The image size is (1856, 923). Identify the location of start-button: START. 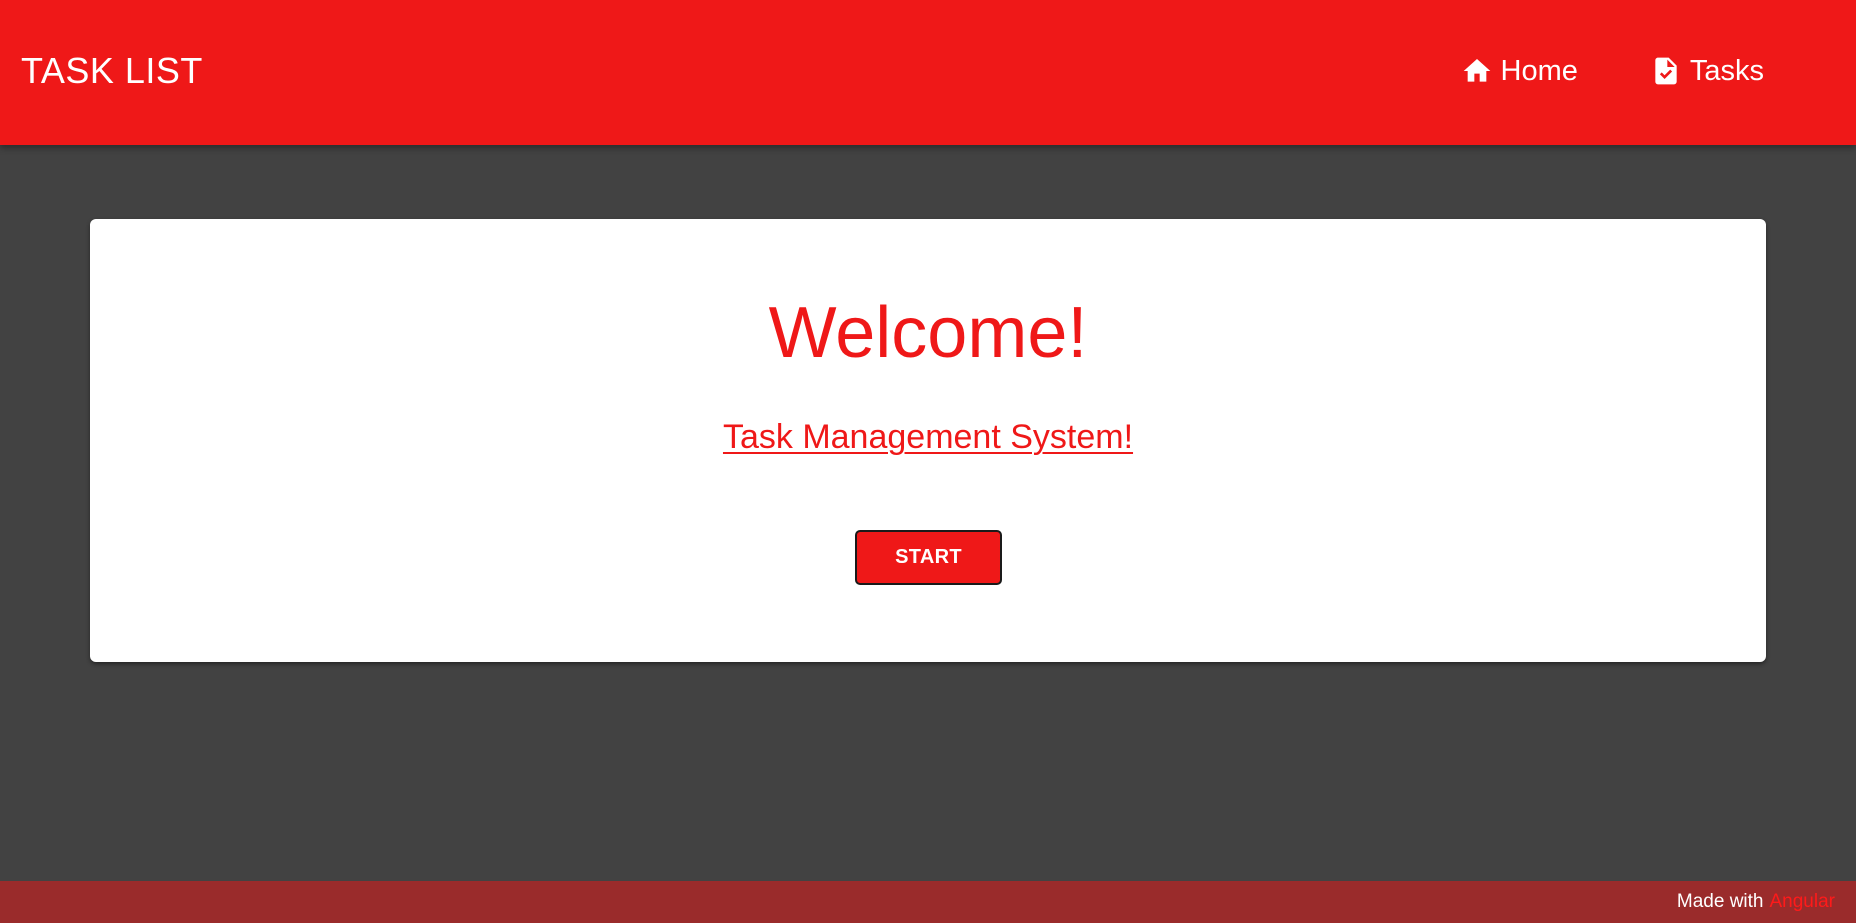
(928, 557).